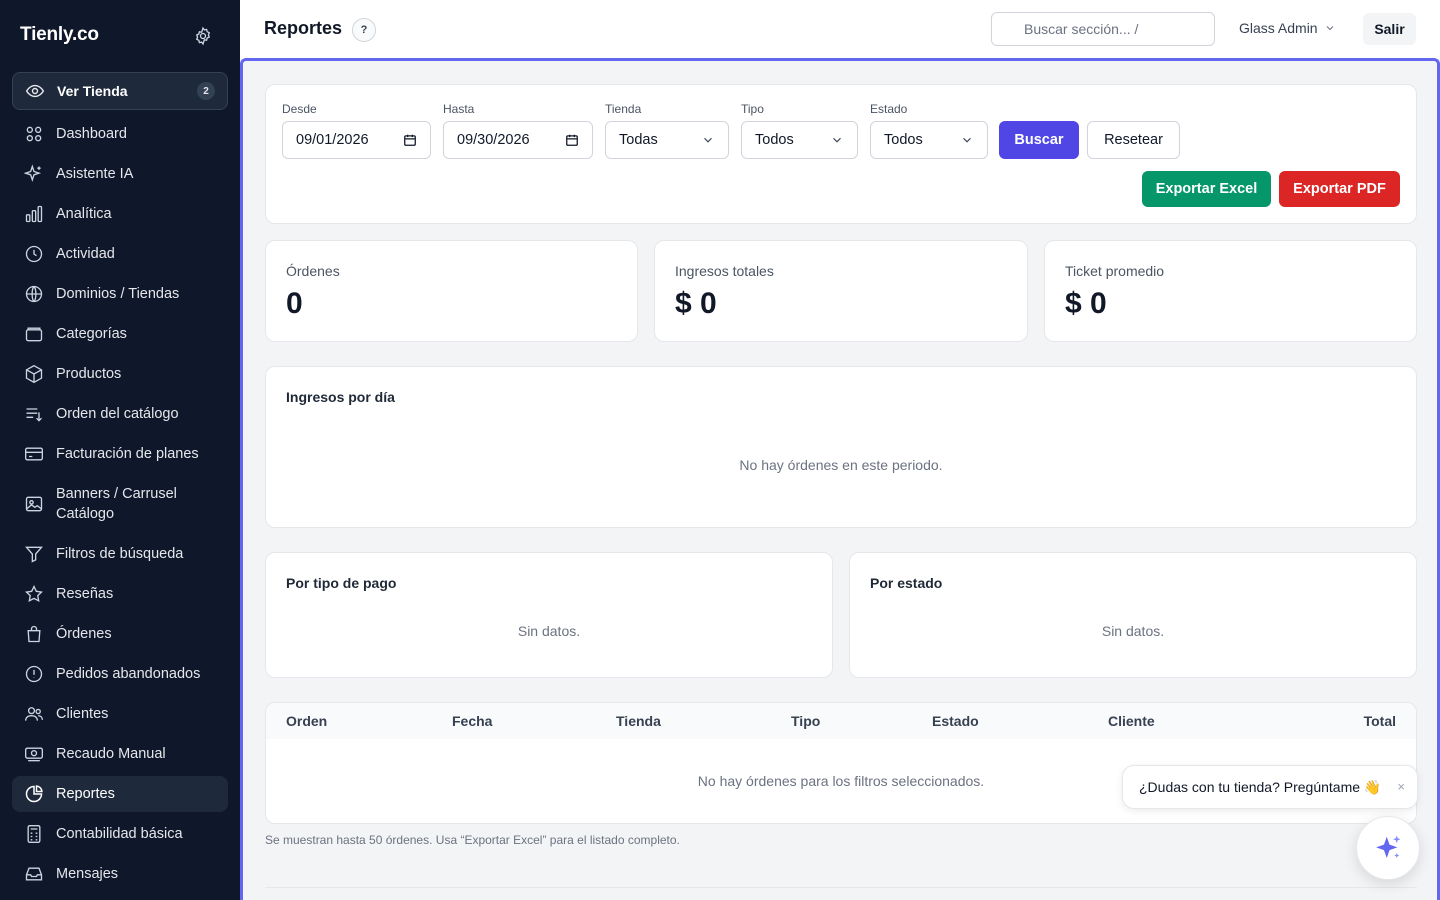 This screenshot has height=900, width=1440. I want to click on sidebar-item-dashboard: Dashboard, so click(120, 134).